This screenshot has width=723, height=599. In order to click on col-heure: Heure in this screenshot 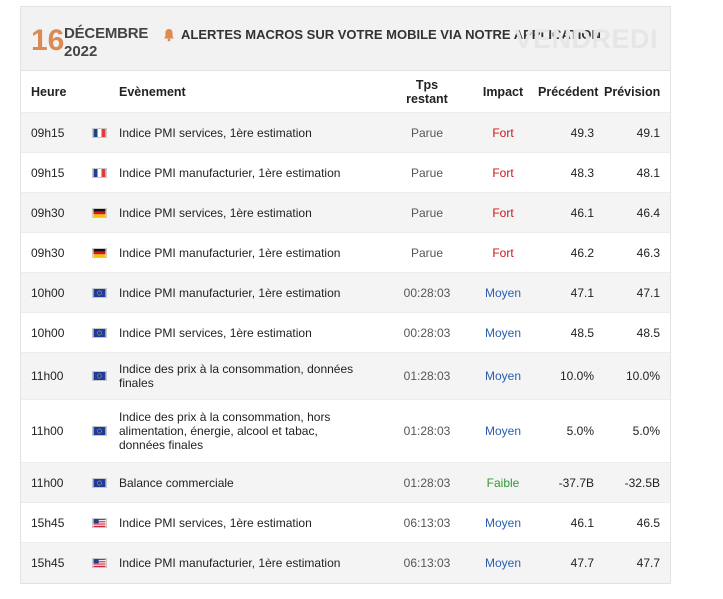, I will do `click(50, 92)`.